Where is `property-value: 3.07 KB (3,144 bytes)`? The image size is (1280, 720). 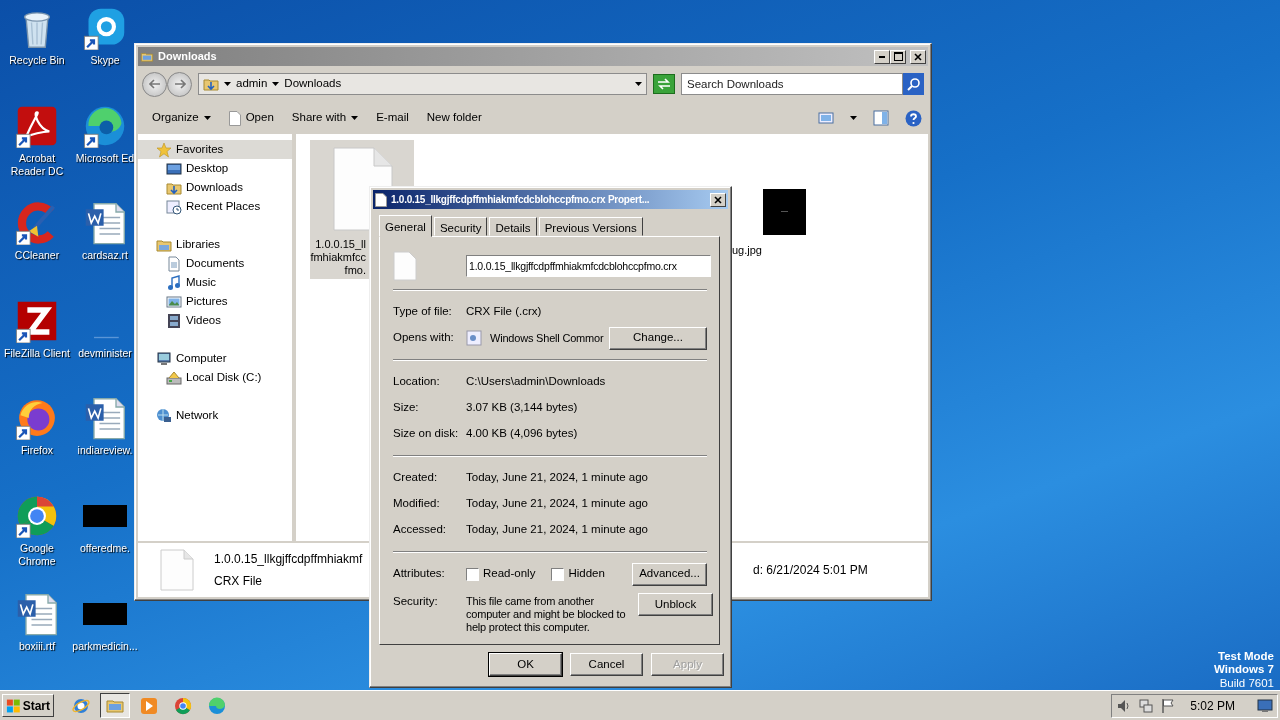
property-value: 3.07 KB (3,144 bytes) is located at coordinates (522, 408).